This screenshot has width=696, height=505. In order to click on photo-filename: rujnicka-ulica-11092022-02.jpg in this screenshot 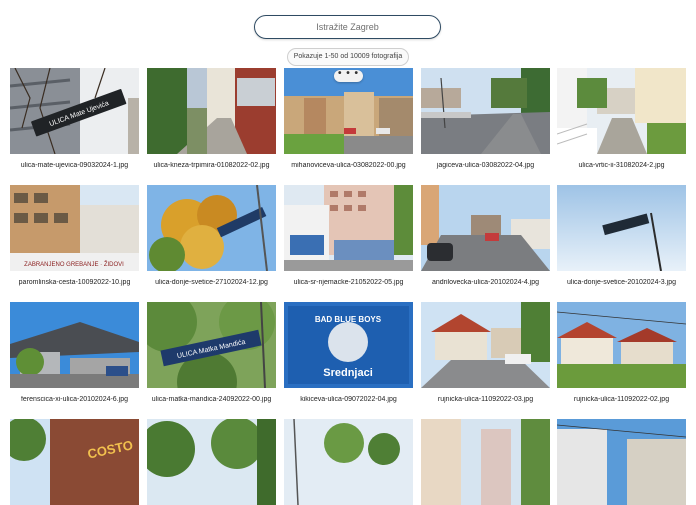, I will do `click(621, 399)`.